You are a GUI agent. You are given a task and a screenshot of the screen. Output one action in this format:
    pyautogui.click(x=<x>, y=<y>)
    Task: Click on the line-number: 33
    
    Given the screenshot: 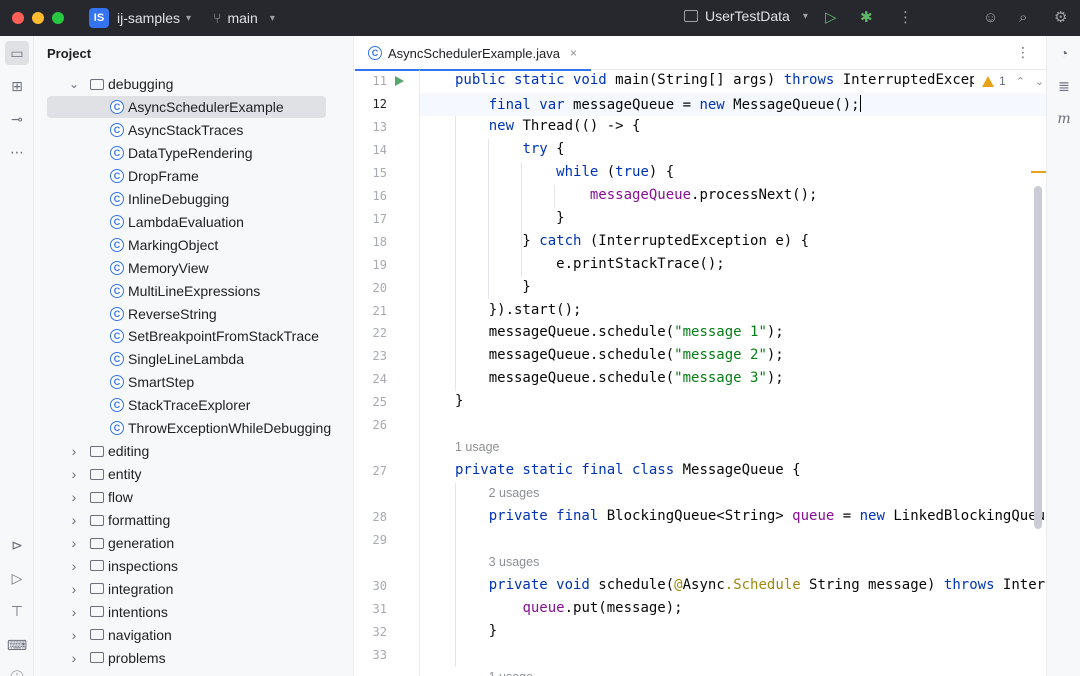 What is the action you would take?
    pyautogui.click(x=371, y=655)
    